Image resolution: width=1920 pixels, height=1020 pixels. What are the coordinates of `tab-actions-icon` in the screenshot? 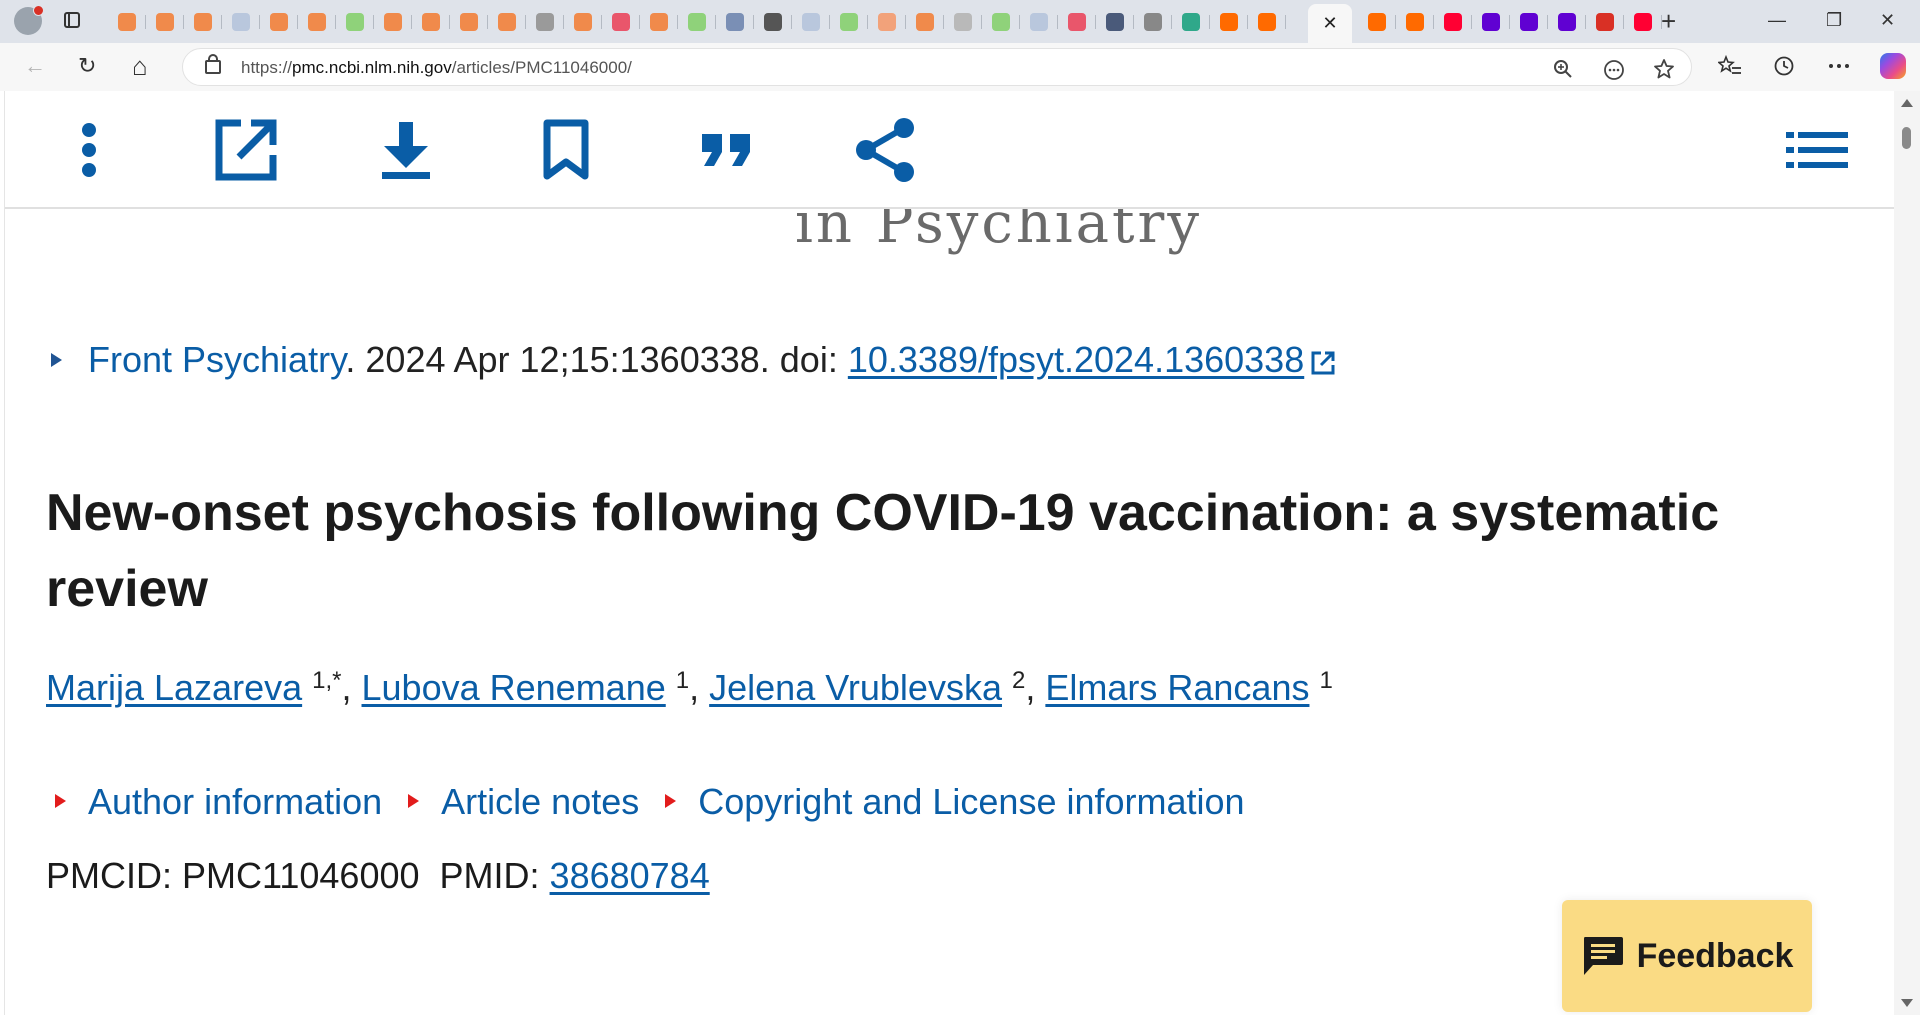 It's located at (72, 20).